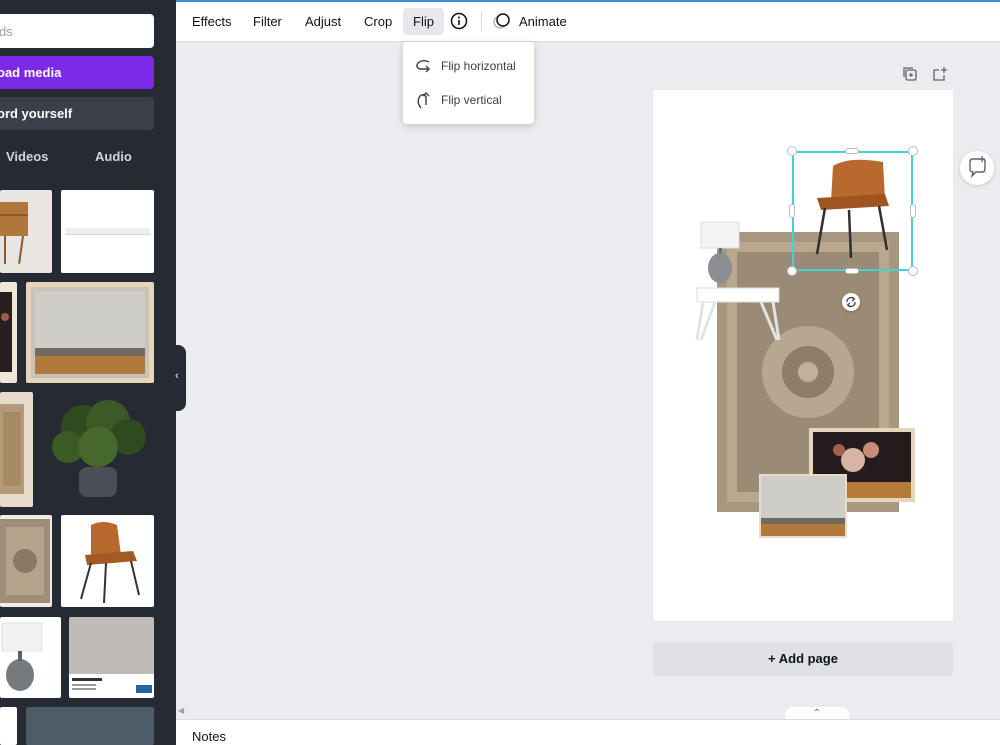  I want to click on tab-videos: Videos, so click(27, 156).